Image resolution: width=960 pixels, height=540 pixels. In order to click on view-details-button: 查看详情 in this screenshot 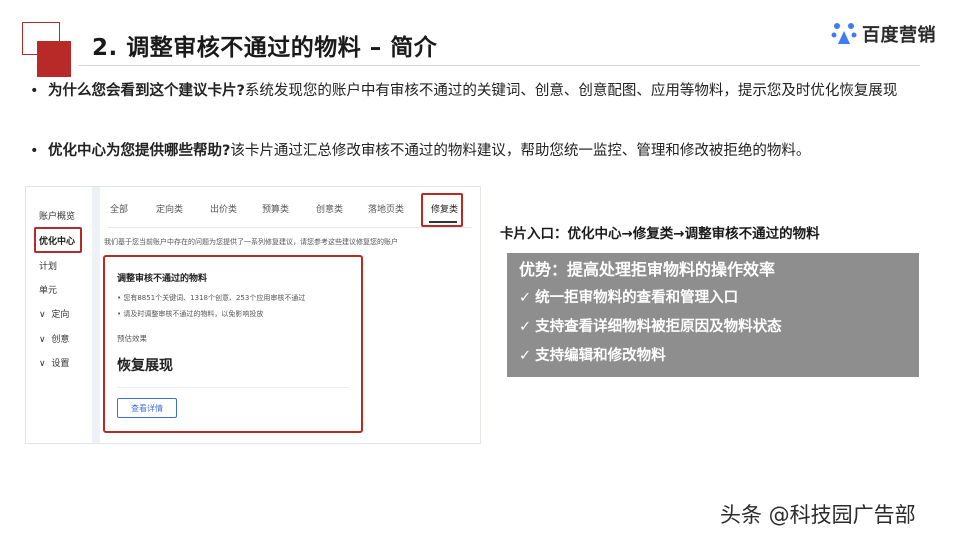, I will do `click(147, 408)`.